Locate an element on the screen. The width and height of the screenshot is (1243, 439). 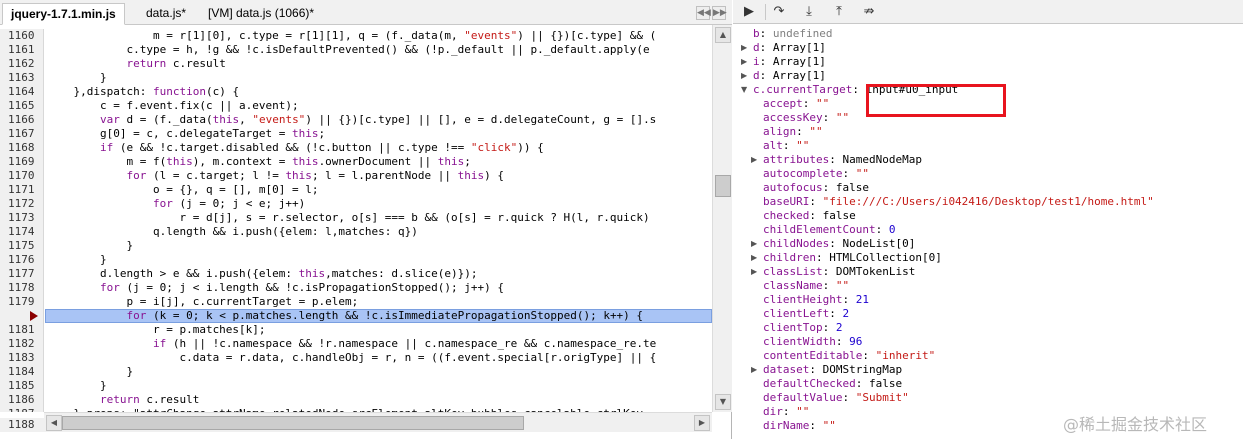
line-number: 1171 is located at coordinates (22, 190).